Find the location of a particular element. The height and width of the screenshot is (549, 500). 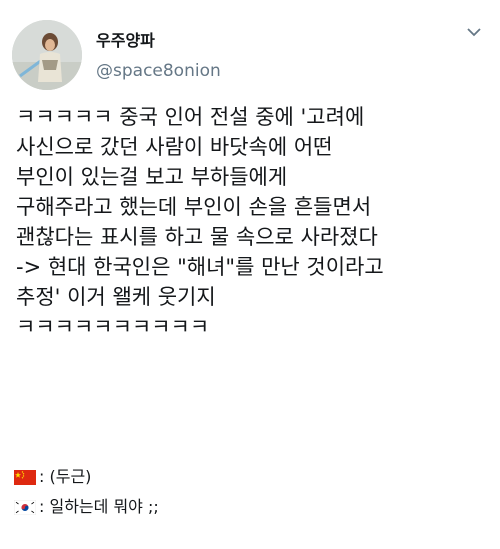

reply-text: : 일하는데 뭐야 ;; is located at coordinates (99, 506).